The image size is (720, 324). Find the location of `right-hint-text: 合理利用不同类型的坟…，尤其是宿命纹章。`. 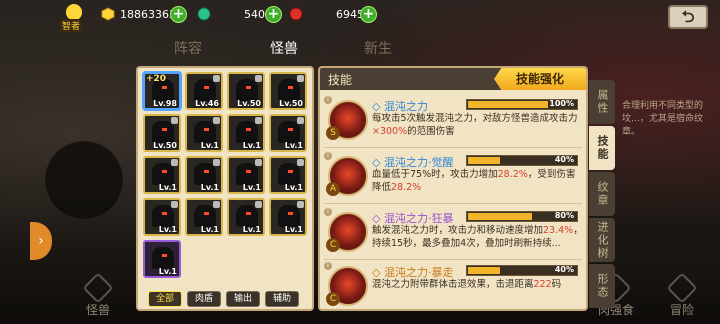

right-hint-text: 合理利用不同类型的坟…，尤其是宿命纹章。 is located at coordinates (663, 119).